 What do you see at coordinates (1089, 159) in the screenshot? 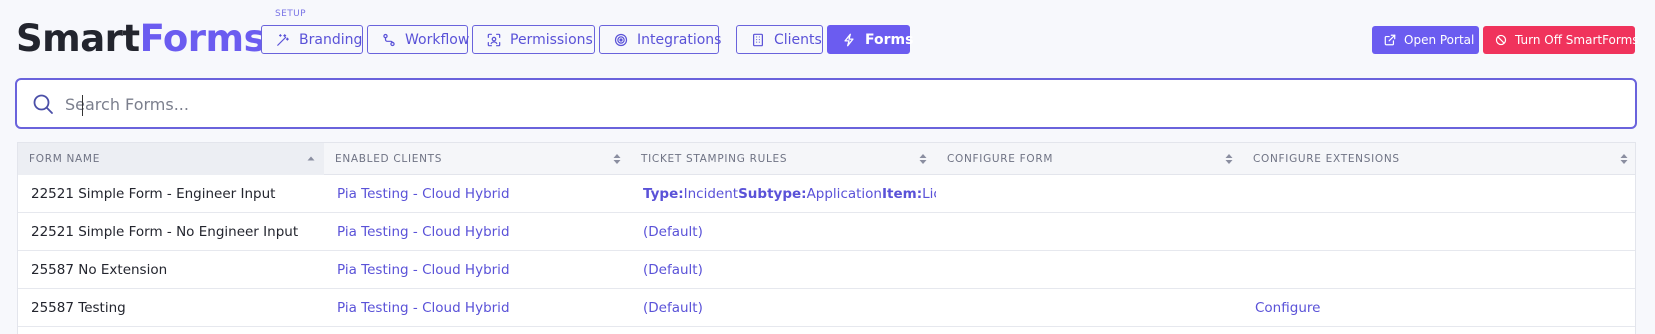
I see `column-header-configure-form: CONFIGURE FORM` at bounding box center [1089, 159].